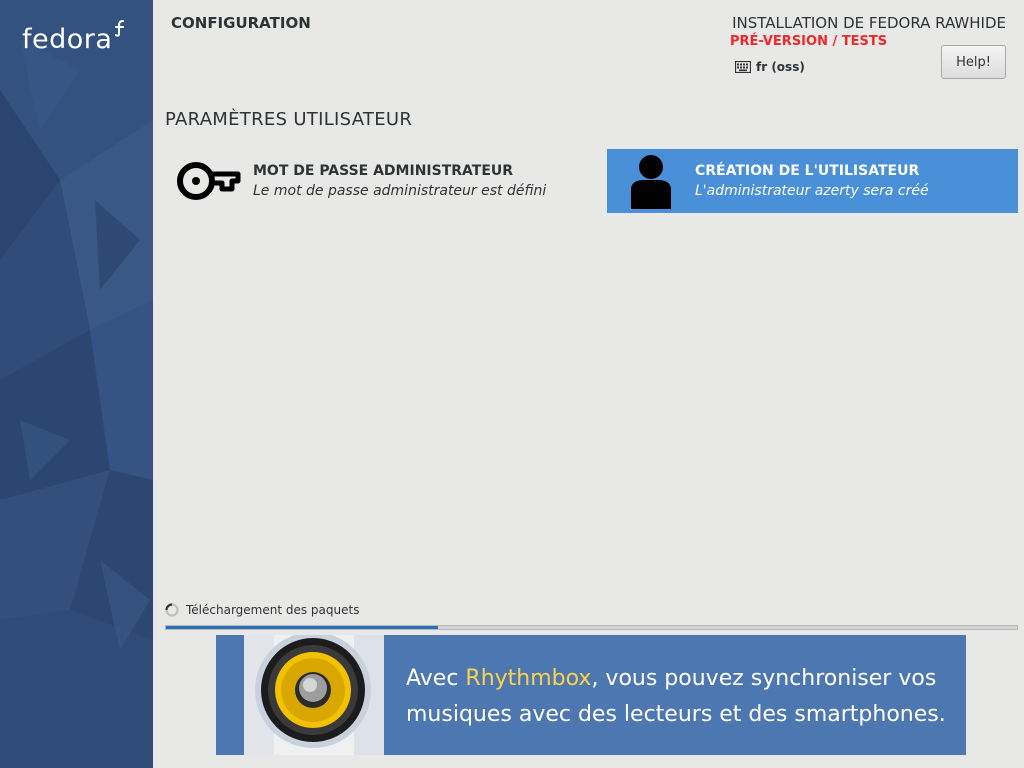 This screenshot has width=1024, height=768. Describe the element at coordinates (273, 610) in the screenshot. I see `progress-label: Téléchargement des paquets` at that location.